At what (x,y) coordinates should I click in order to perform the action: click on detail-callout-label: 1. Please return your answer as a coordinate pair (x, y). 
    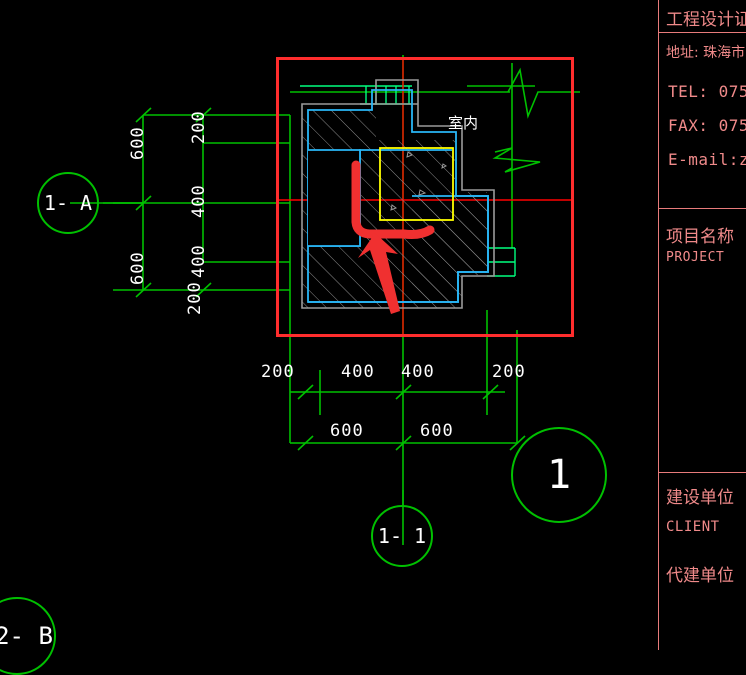
    Looking at the image, I should click on (559, 475).